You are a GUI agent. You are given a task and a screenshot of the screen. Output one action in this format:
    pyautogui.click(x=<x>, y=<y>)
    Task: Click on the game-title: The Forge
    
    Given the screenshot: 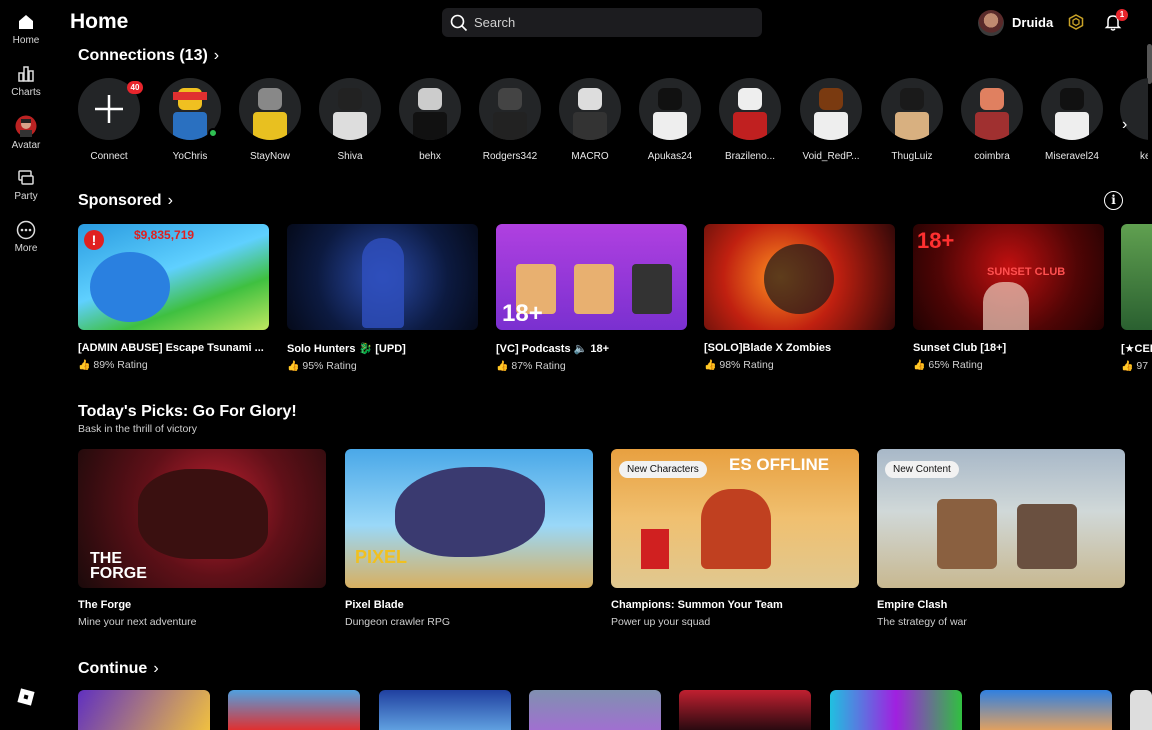 What is the action you would take?
    pyautogui.click(x=105, y=605)
    